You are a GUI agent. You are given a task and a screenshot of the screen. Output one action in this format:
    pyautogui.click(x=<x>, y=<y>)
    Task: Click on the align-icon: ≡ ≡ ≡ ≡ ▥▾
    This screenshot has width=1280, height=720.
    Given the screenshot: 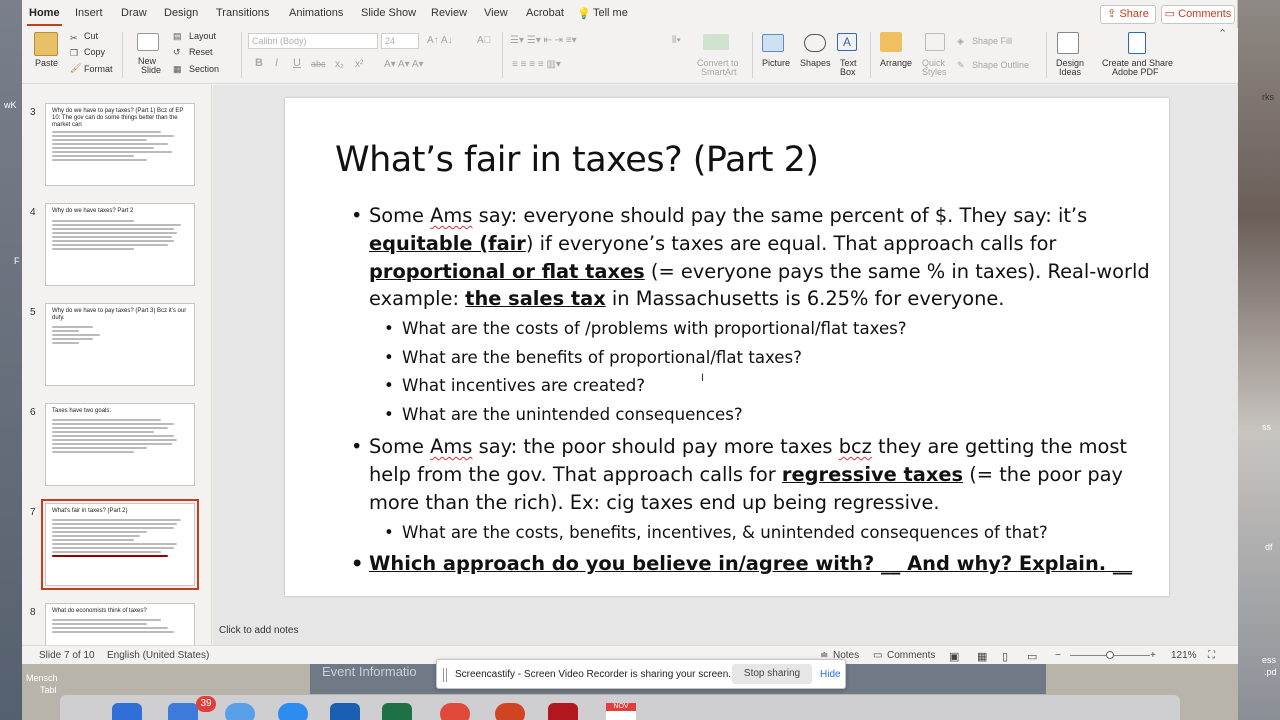 What is the action you would take?
    pyautogui.click(x=536, y=65)
    